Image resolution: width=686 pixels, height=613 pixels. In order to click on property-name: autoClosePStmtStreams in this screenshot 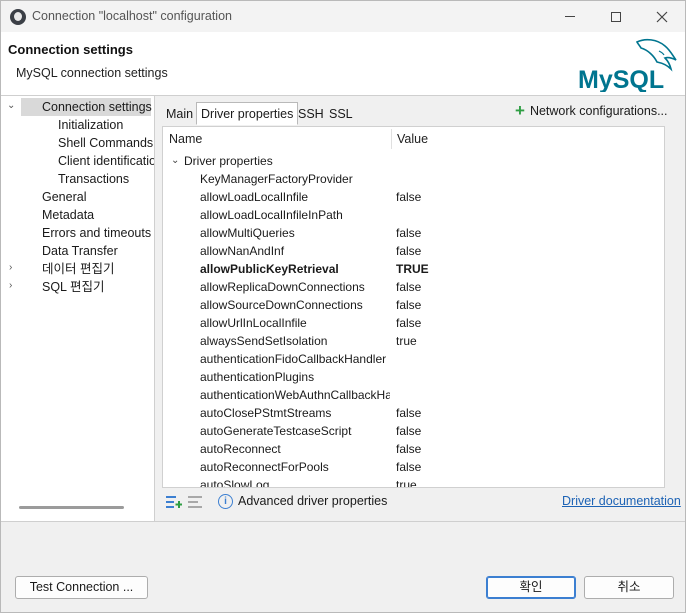, I will do `click(266, 413)`.